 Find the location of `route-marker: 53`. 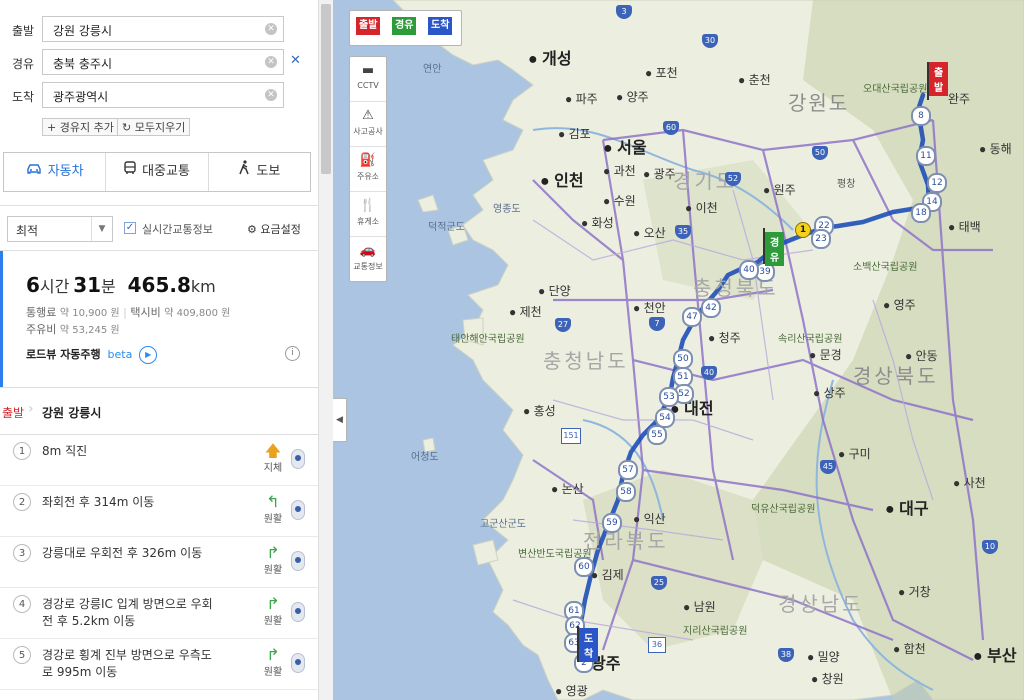

route-marker: 53 is located at coordinates (669, 397).